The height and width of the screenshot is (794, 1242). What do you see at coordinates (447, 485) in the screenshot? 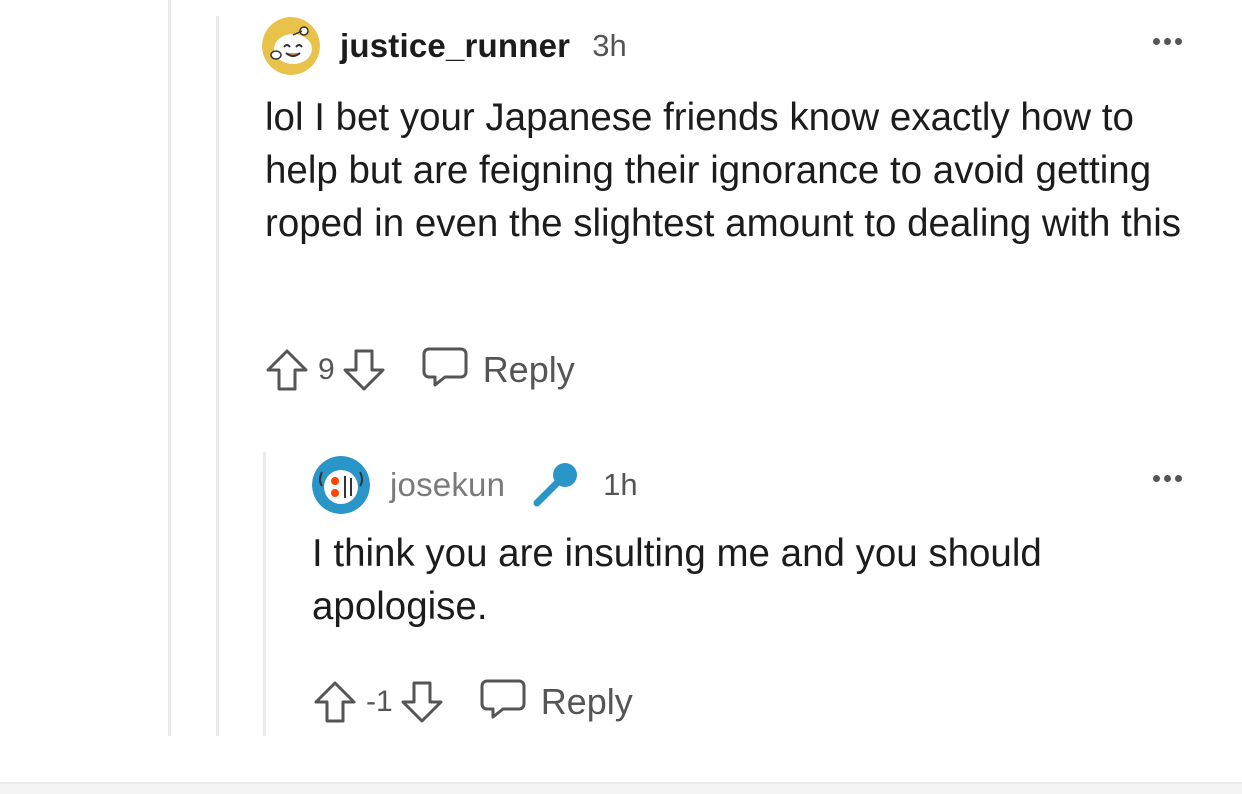
I see `username: josekun` at bounding box center [447, 485].